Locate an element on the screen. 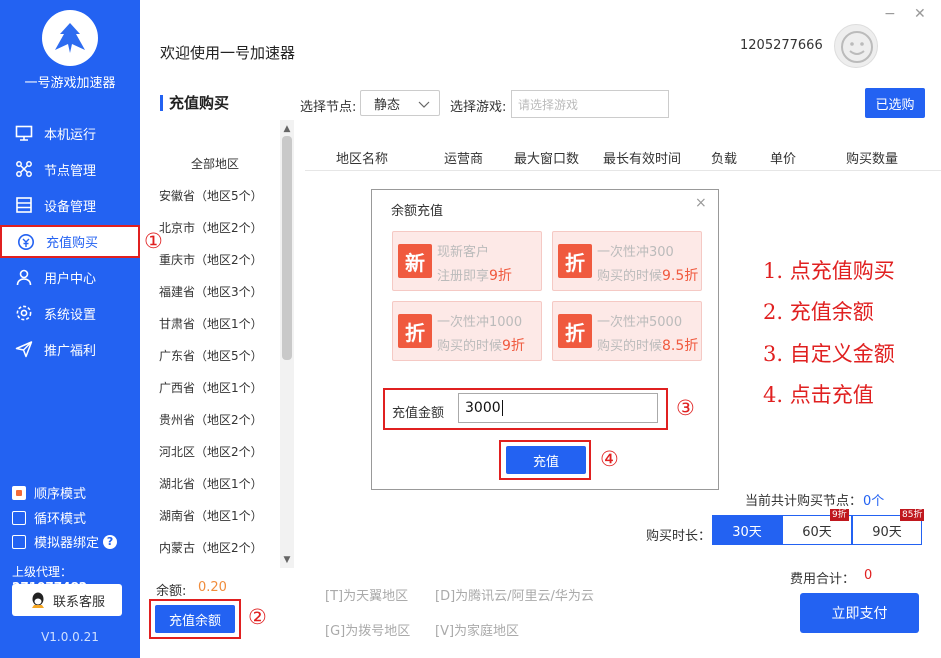 The height and width of the screenshot is (658, 941). nav-node-management: 节点管理 is located at coordinates (70, 169).